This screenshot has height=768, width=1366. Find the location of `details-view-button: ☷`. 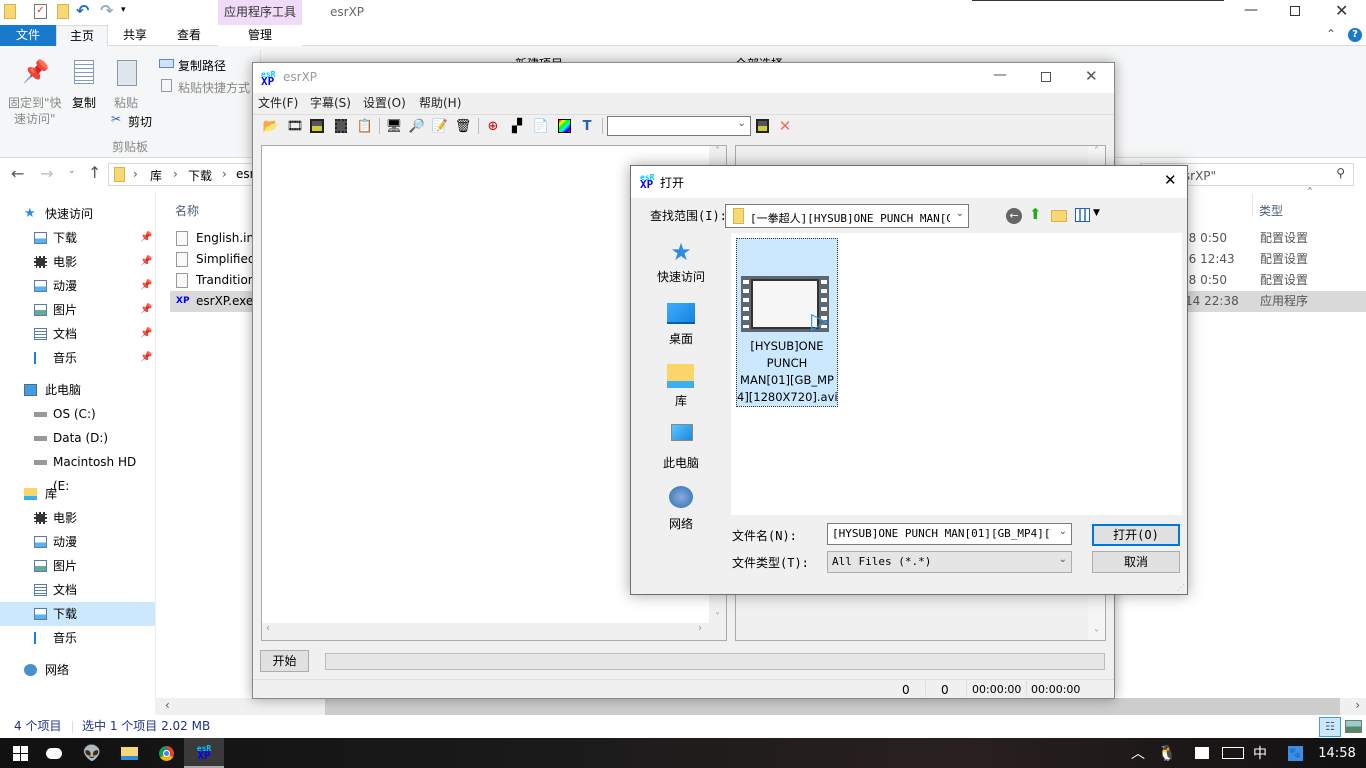

details-view-button: ☷ is located at coordinates (1330, 727).